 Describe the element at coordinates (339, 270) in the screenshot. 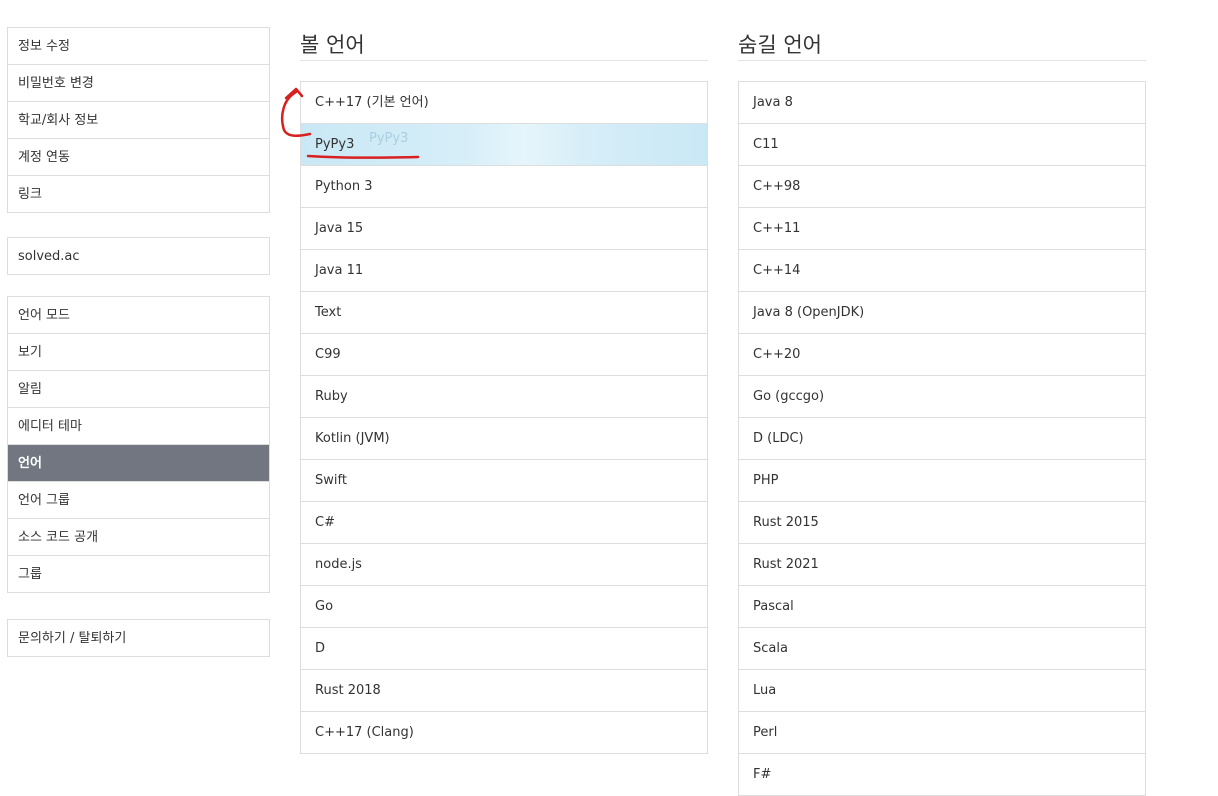

I see `language-label: Java 11` at that location.